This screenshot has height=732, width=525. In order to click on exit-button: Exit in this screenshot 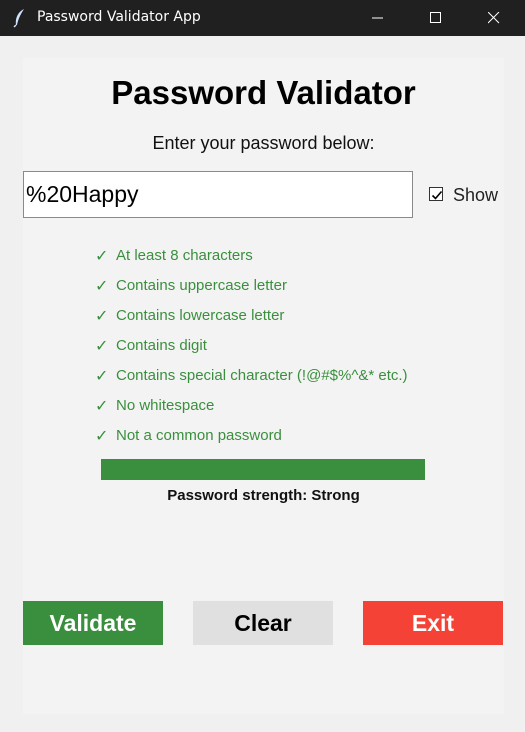, I will do `click(433, 623)`.